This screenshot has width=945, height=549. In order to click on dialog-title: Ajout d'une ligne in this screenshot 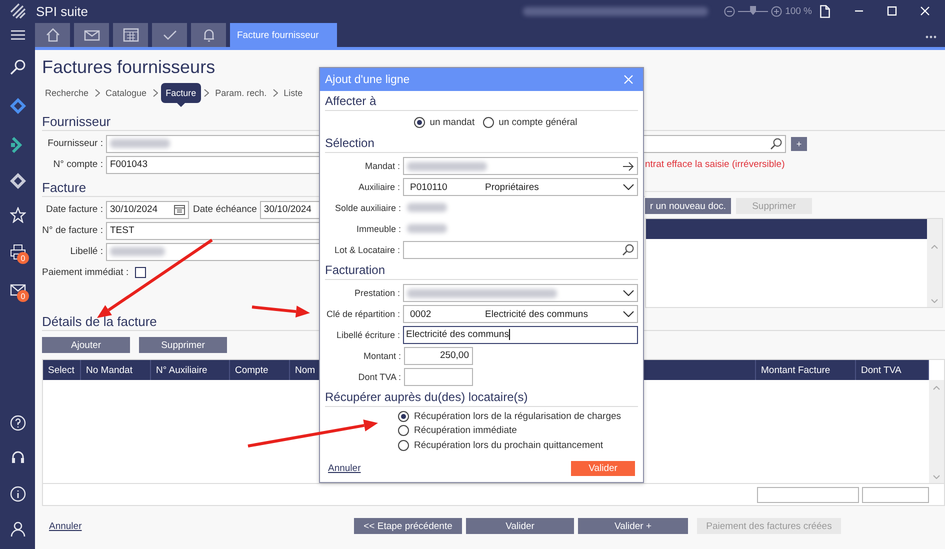, I will do `click(367, 80)`.